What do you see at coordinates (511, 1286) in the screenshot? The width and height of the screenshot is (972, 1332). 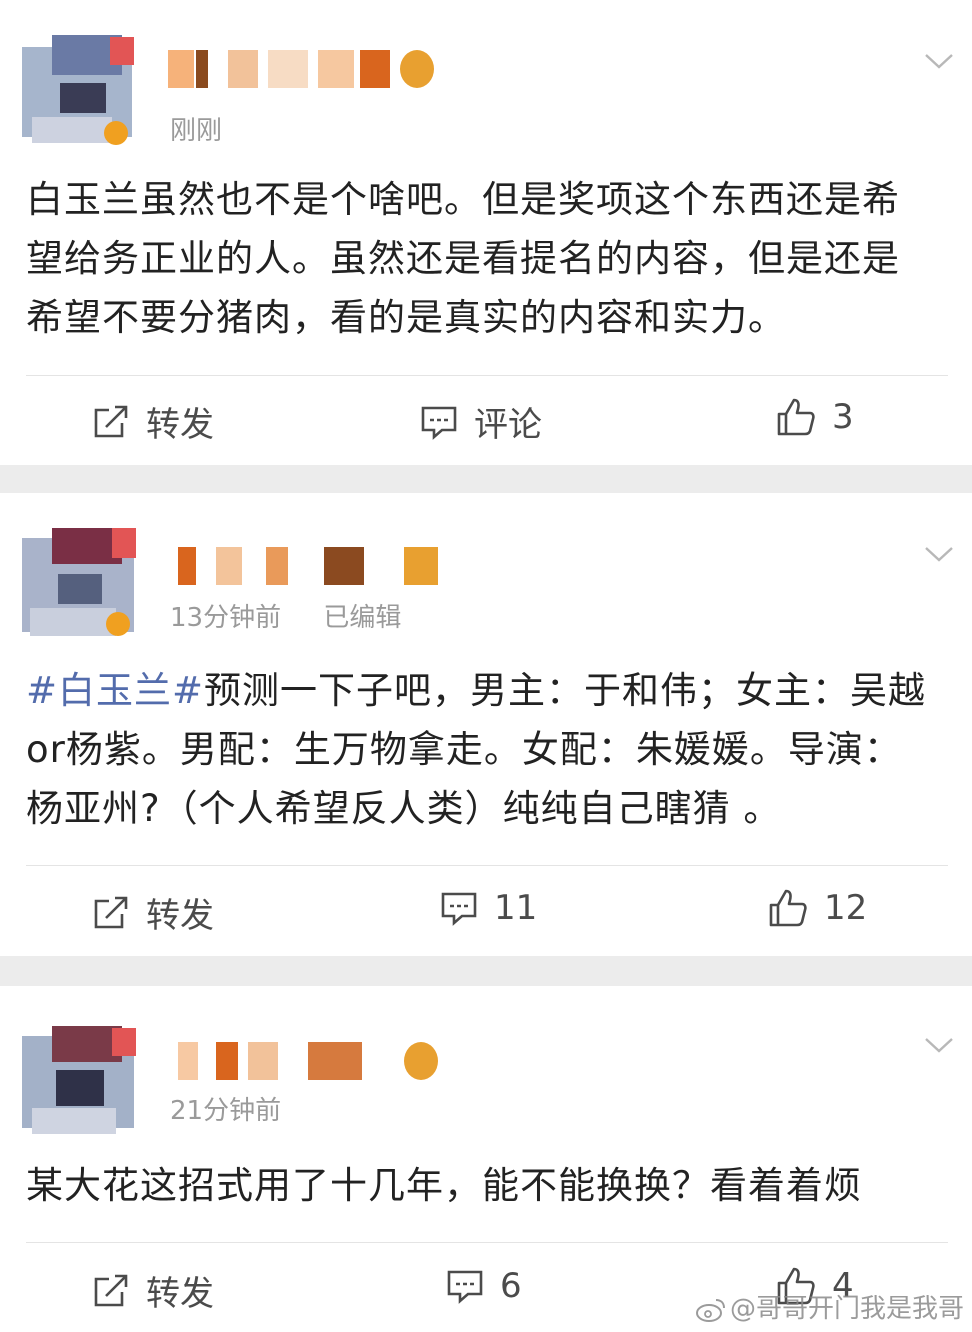 I see `comment-count: 6` at bounding box center [511, 1286].